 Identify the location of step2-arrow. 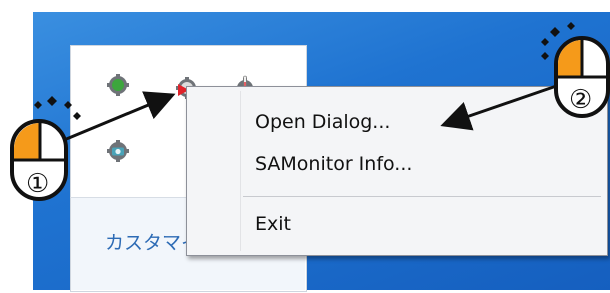
(504, 105).